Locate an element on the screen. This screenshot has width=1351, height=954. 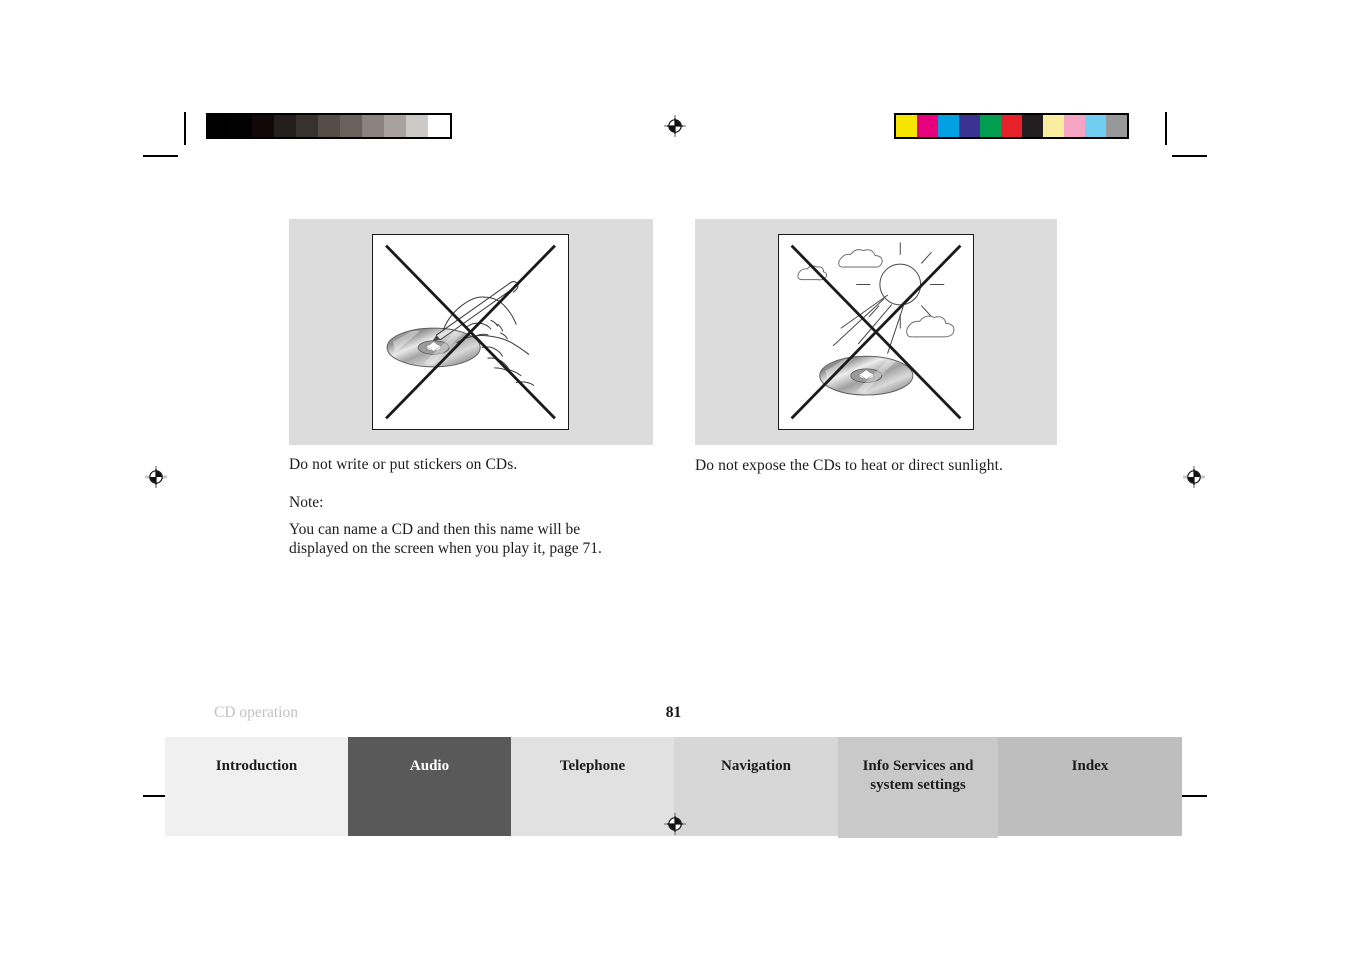
cd-with-pen-crossed-out-icon is located at coordinates (470, 332).